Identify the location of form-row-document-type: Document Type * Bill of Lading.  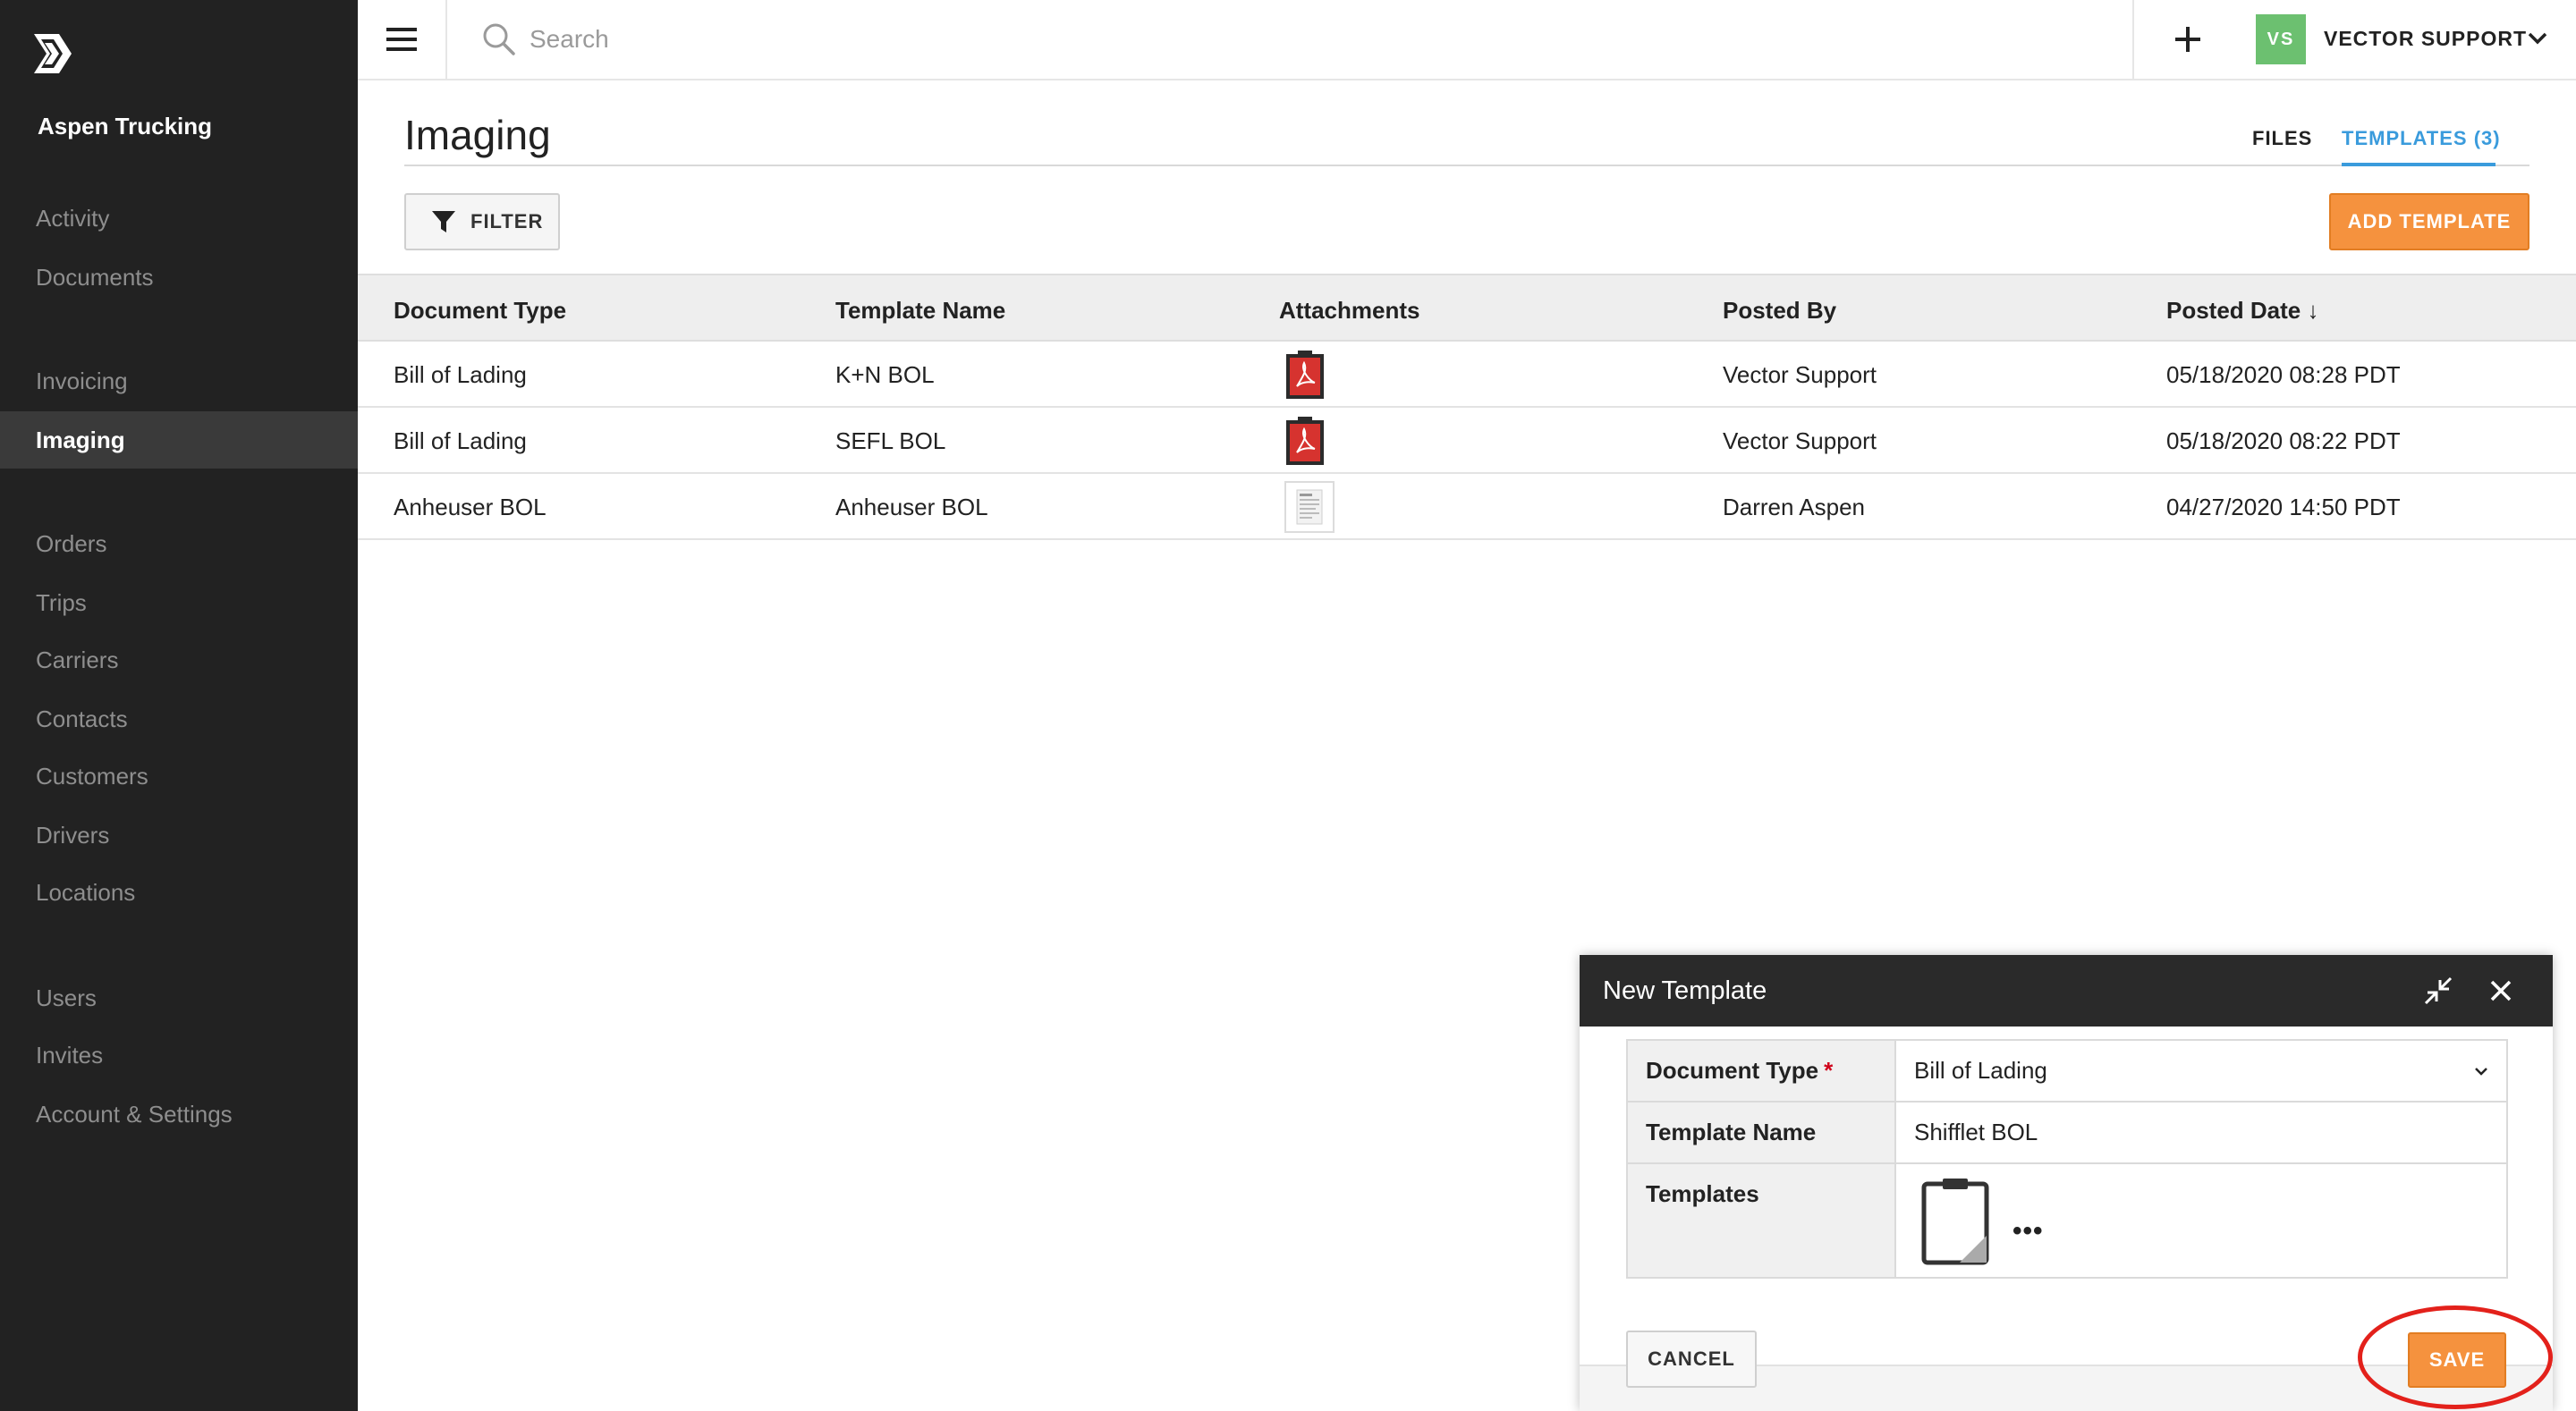
(2067, 1072).